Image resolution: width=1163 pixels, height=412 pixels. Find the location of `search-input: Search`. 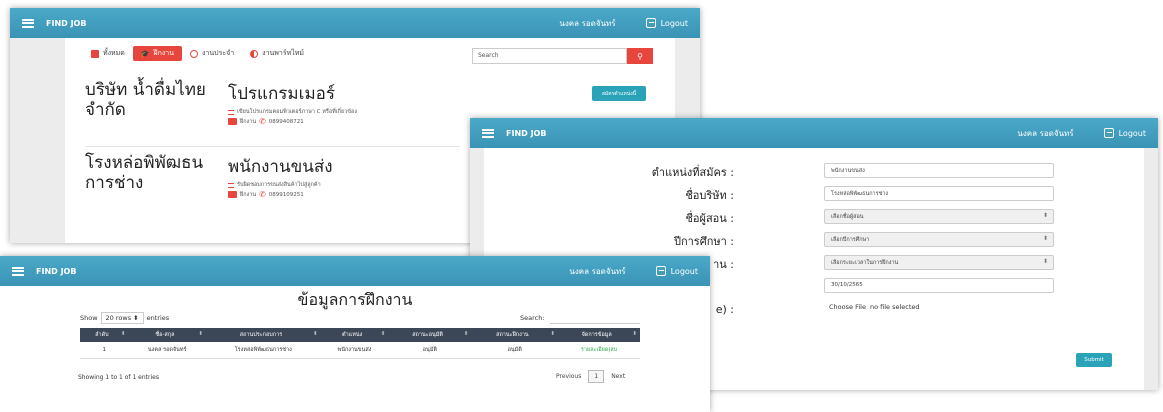

search-input: Search is located at coordinates (549, 56).